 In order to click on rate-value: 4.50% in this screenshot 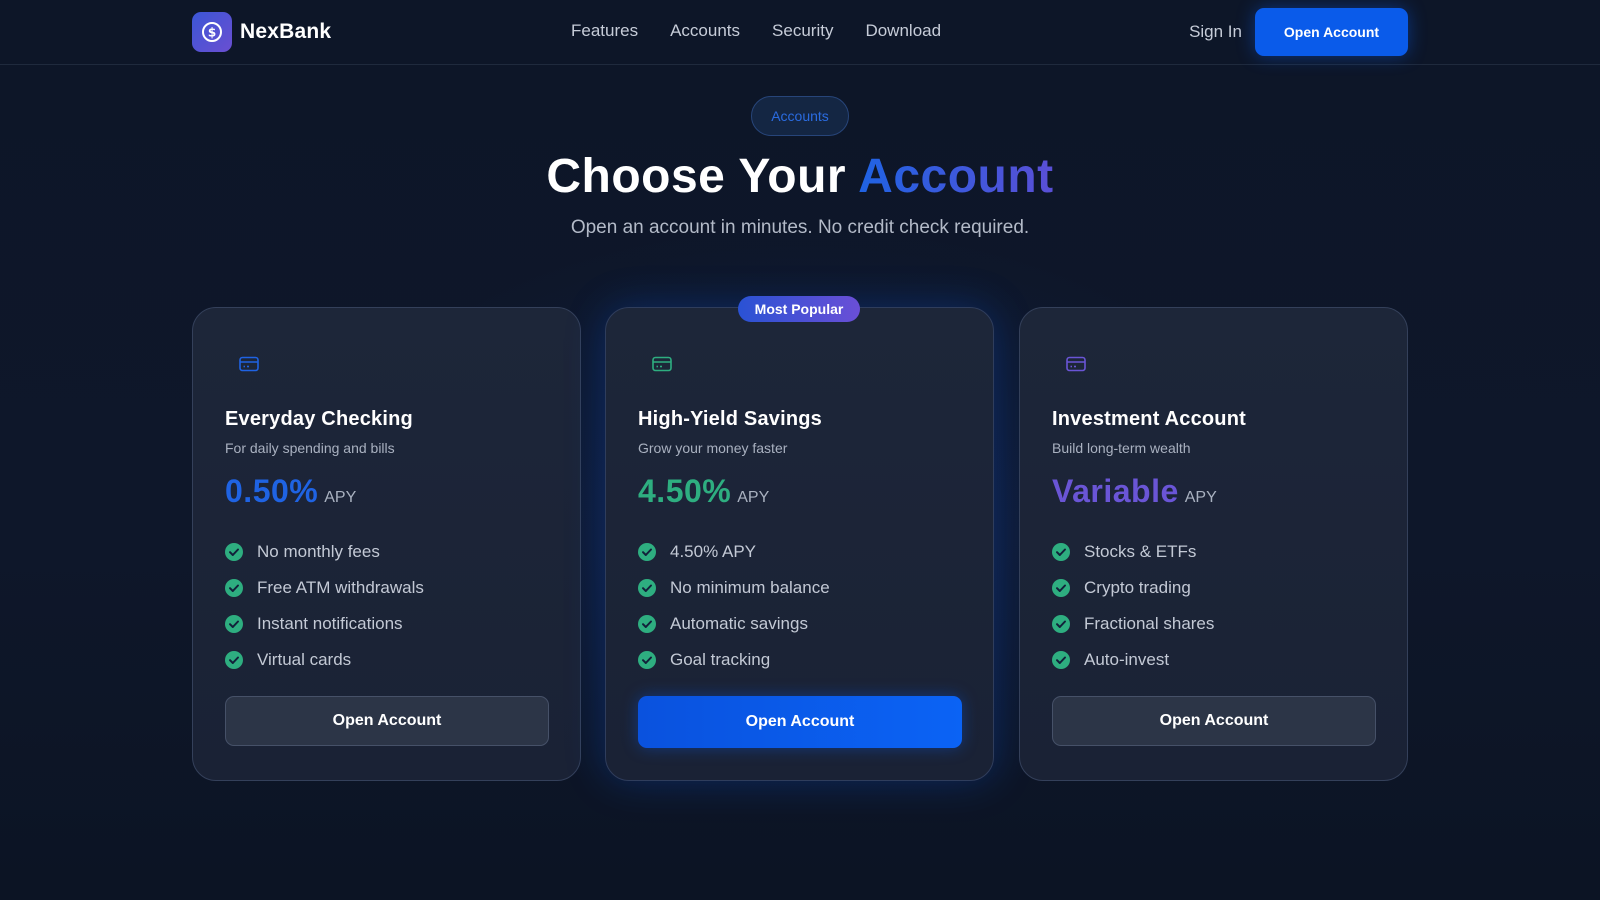, I will do `click(685, 491)`.